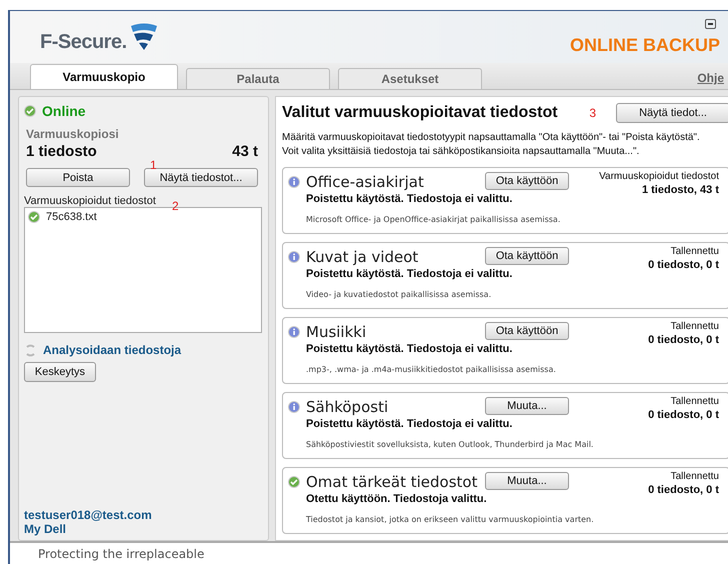  Describe the element at coordinates (392, 482) in the screenshot. I see `category-name: Omat tärkeät tiedostot` at that location.